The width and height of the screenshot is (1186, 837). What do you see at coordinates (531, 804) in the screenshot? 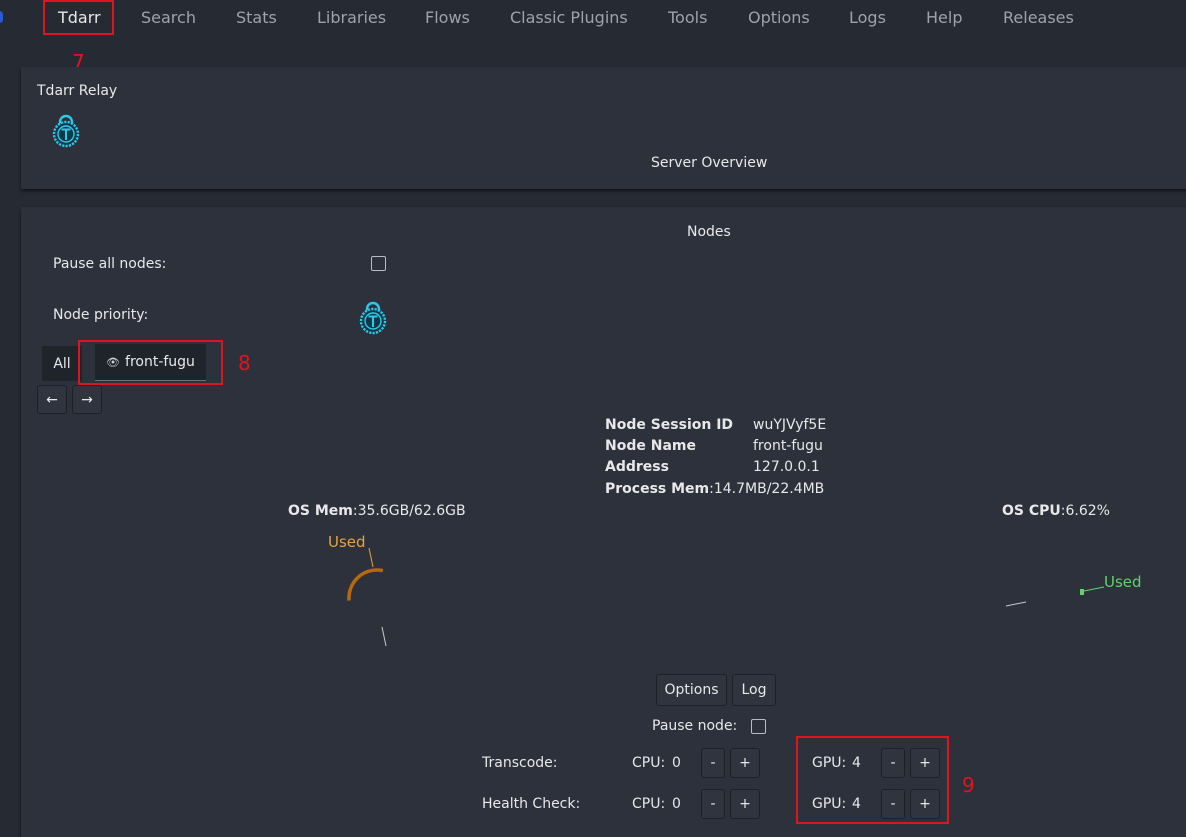
I see `health-check-label: Health Check:` at bounding box center [531, 804].